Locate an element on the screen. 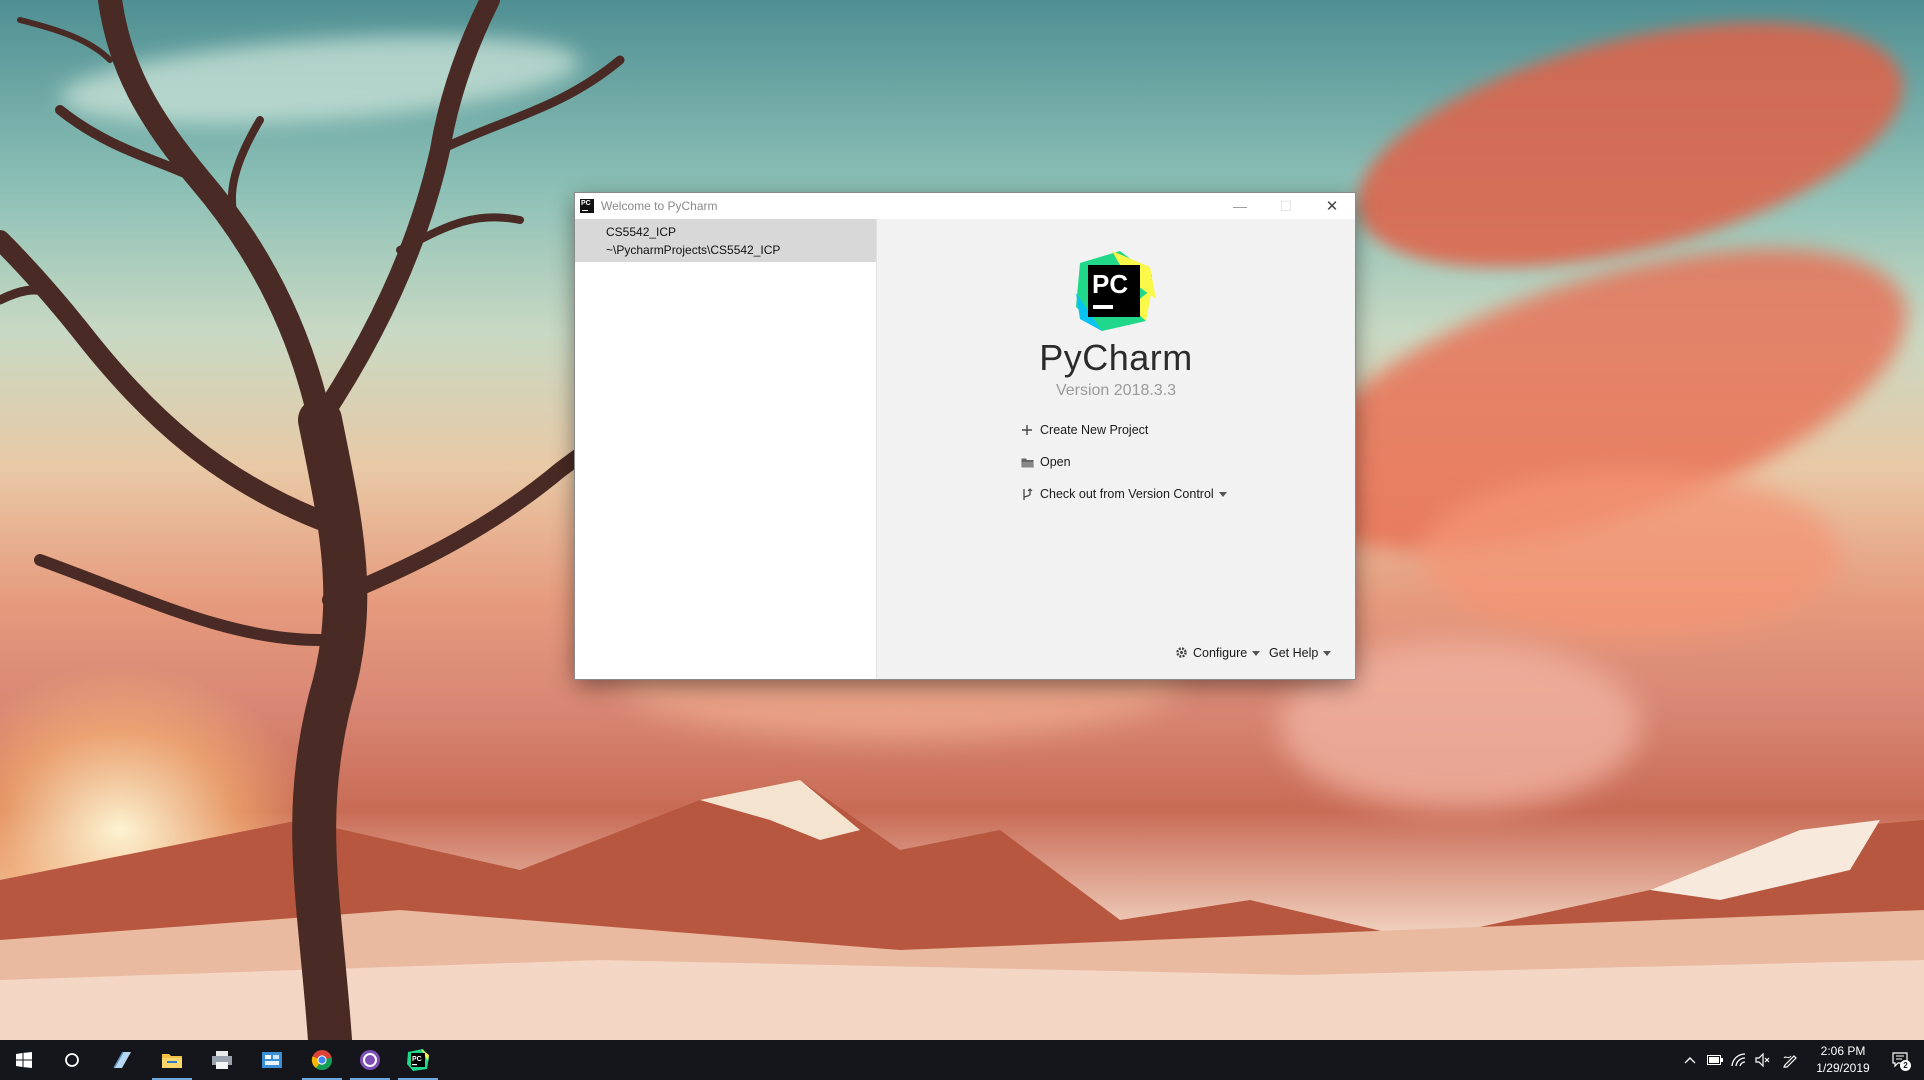  pycharm-logo: PC is located at coordinates (1116, 291).